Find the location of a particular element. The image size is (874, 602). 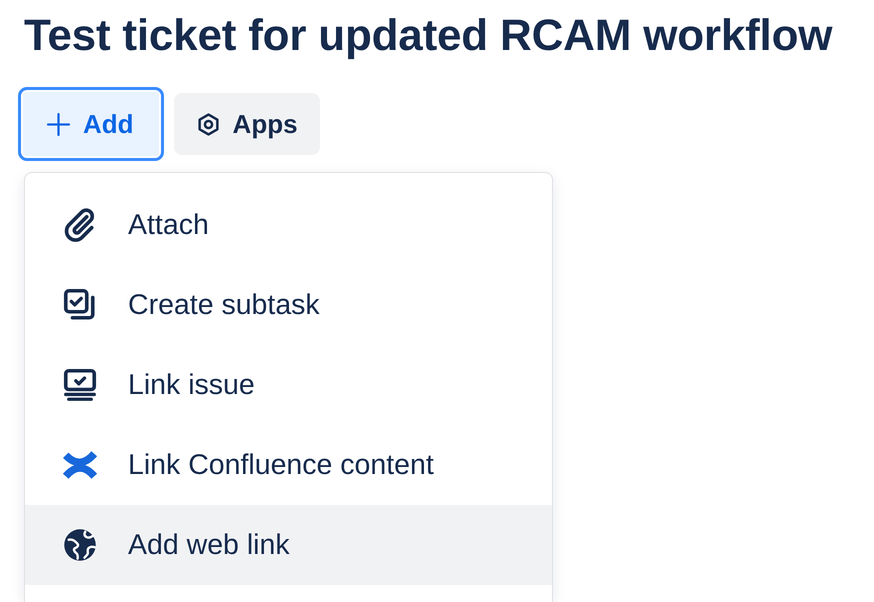

menu-item: Link issue is located at coordinates (288, 385).